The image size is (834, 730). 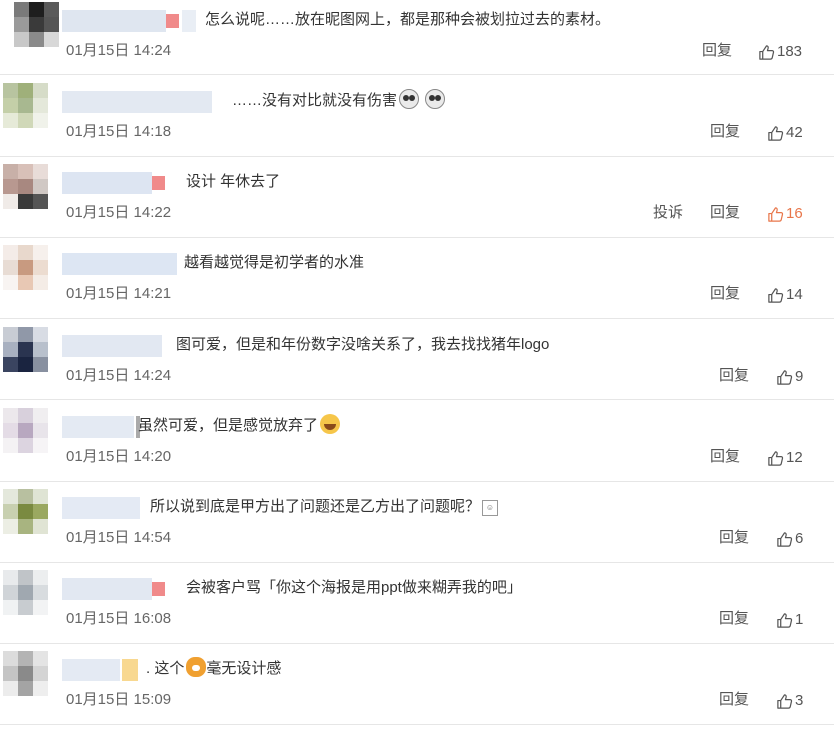 What do you see at coordinates (417, 689) in the screenshot?
I see `comment-item: . 这个 毫无设计感 01月15日 15:09 回复 3` at bounding box center [417, 689].